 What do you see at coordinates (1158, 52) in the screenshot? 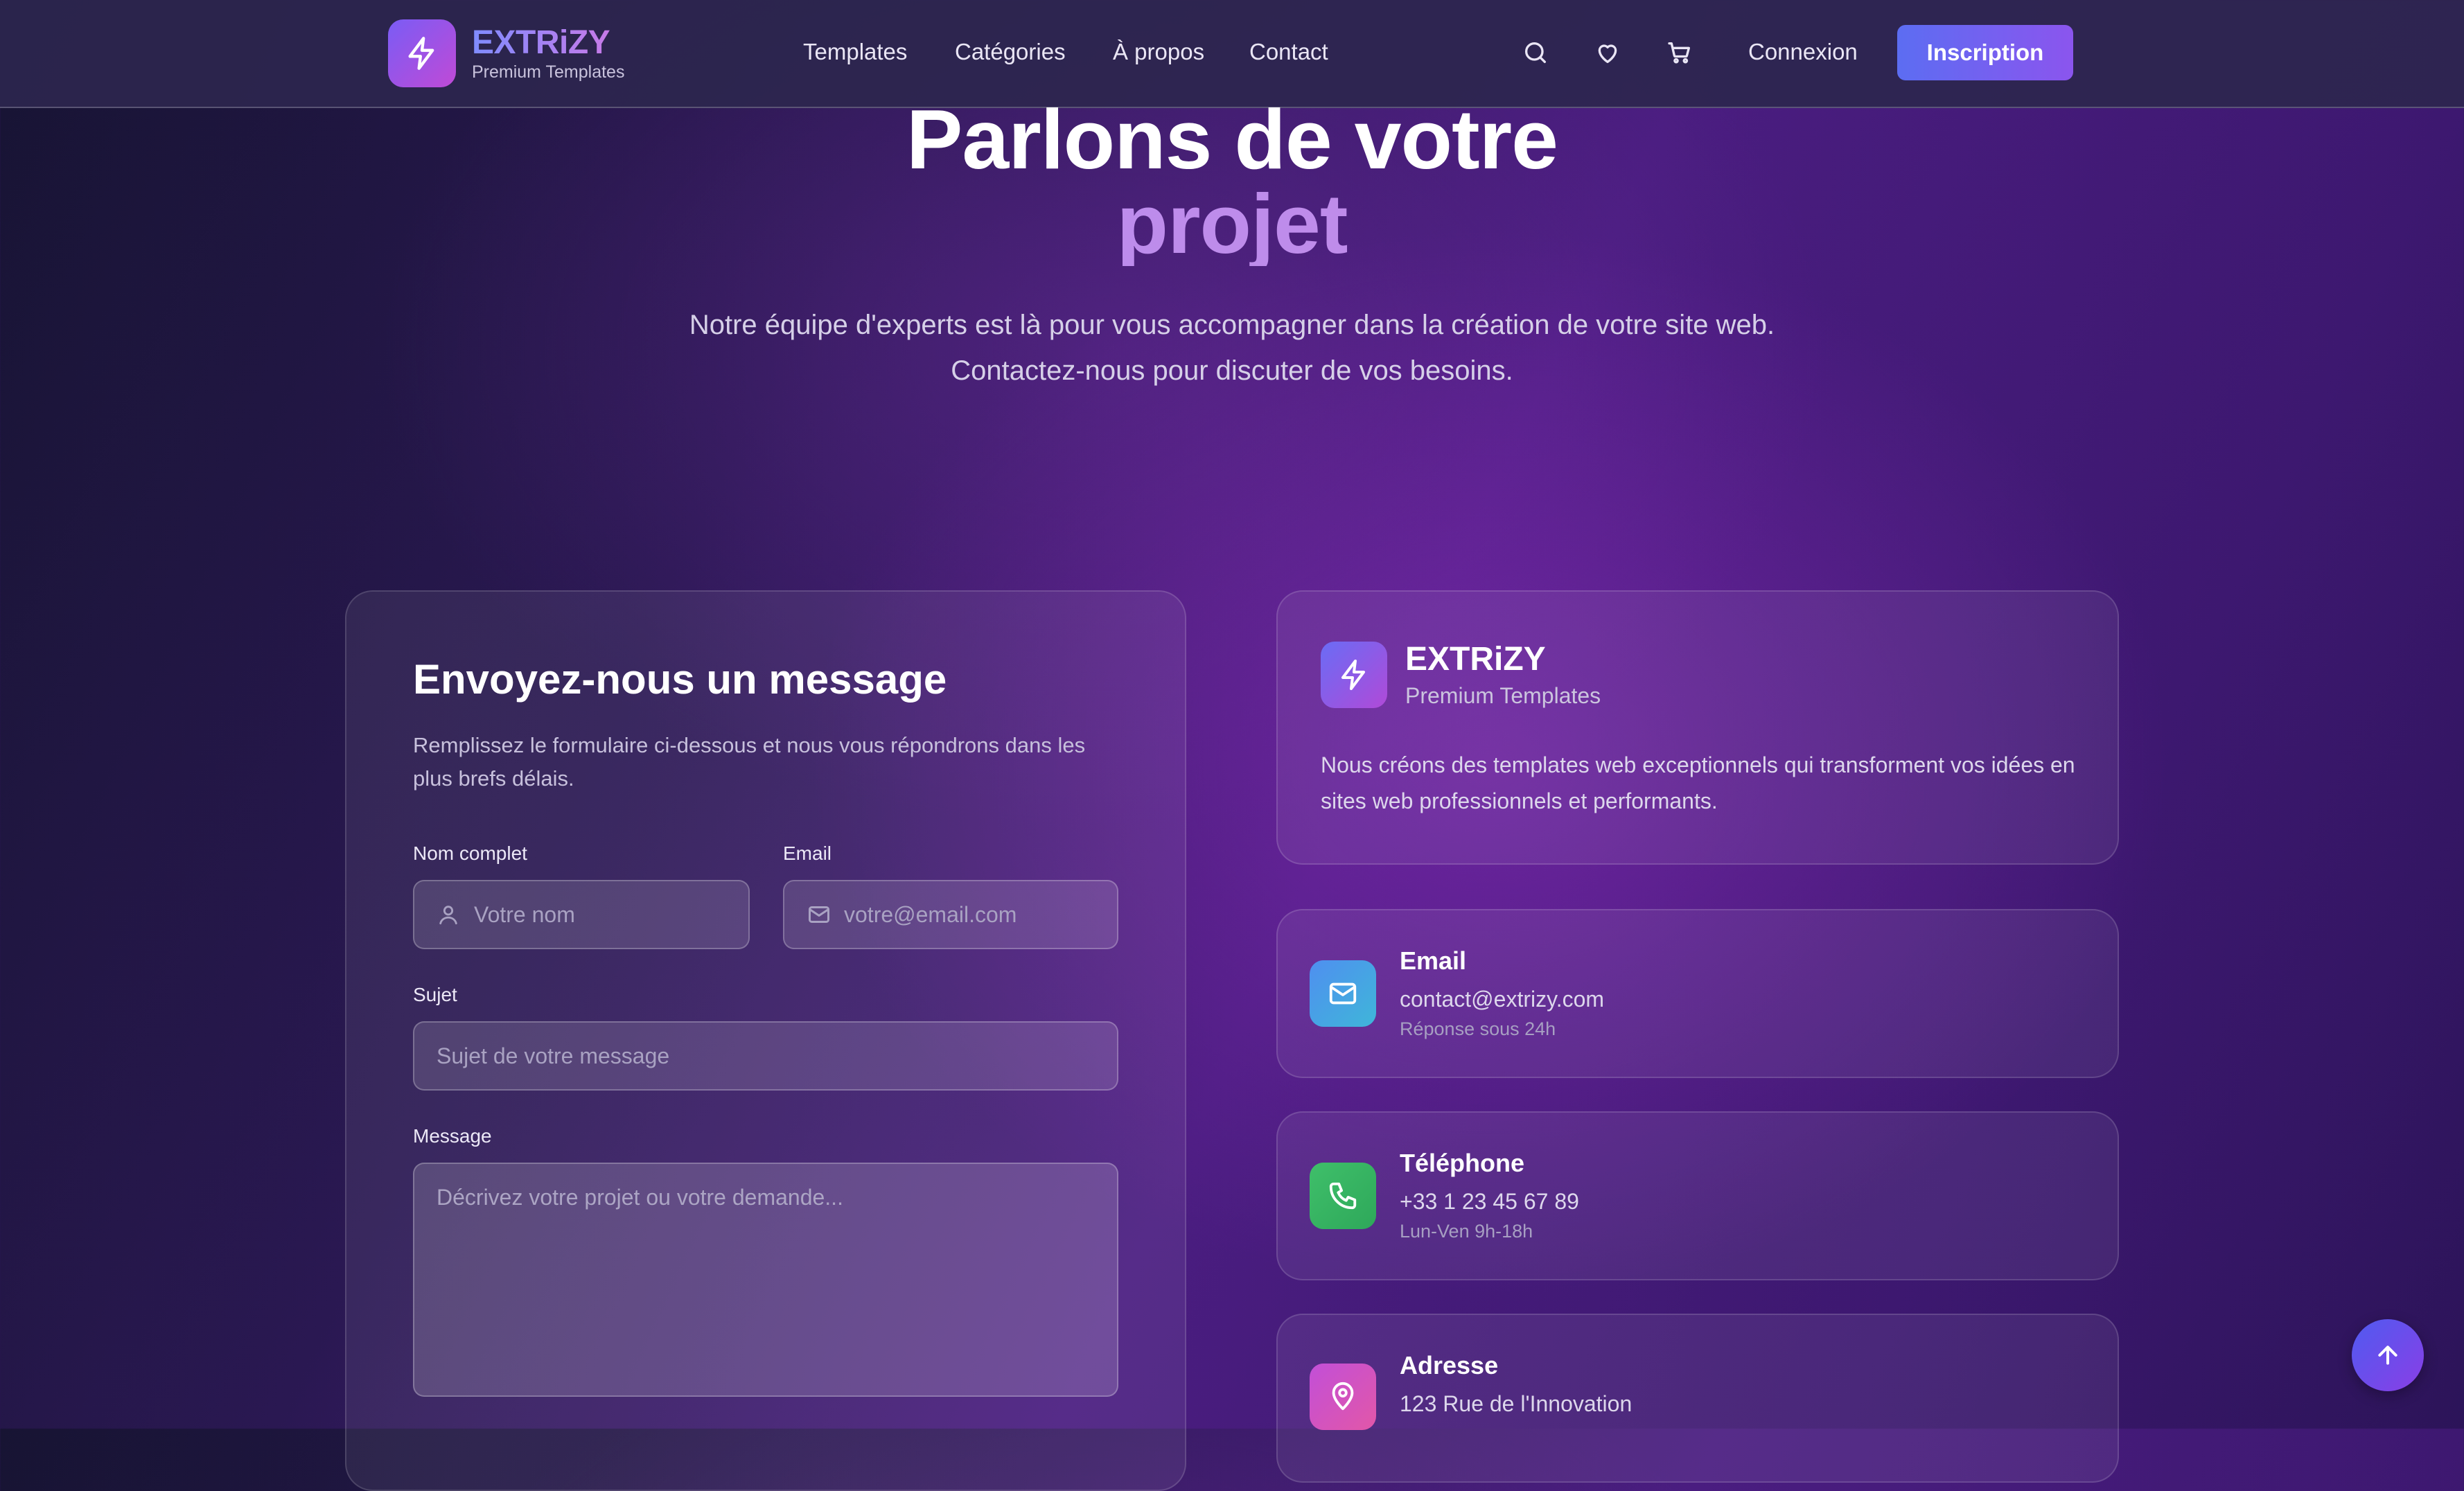
I see `nav-link-about: À propos` at bounding box center [1158, 52].